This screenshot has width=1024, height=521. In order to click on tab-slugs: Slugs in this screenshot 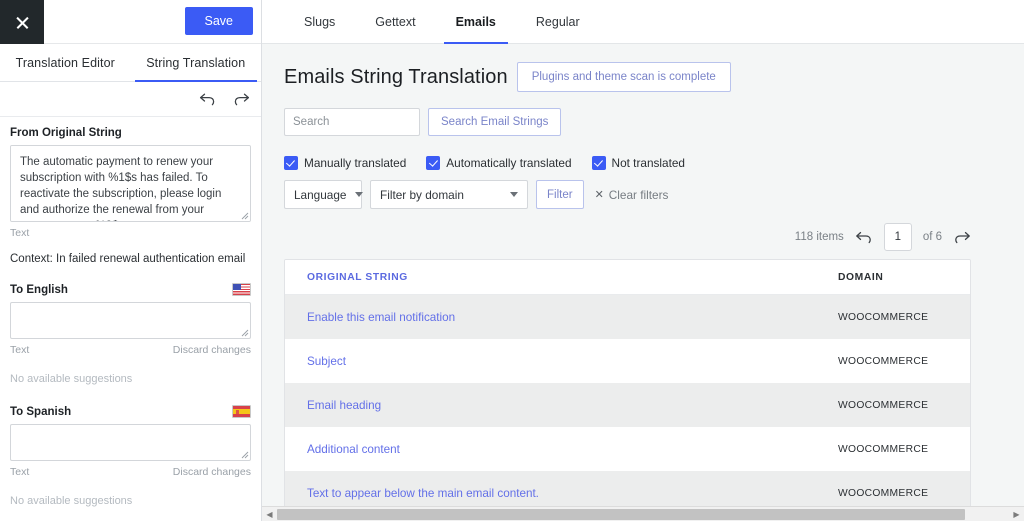, I will do `click(319, 21)`.